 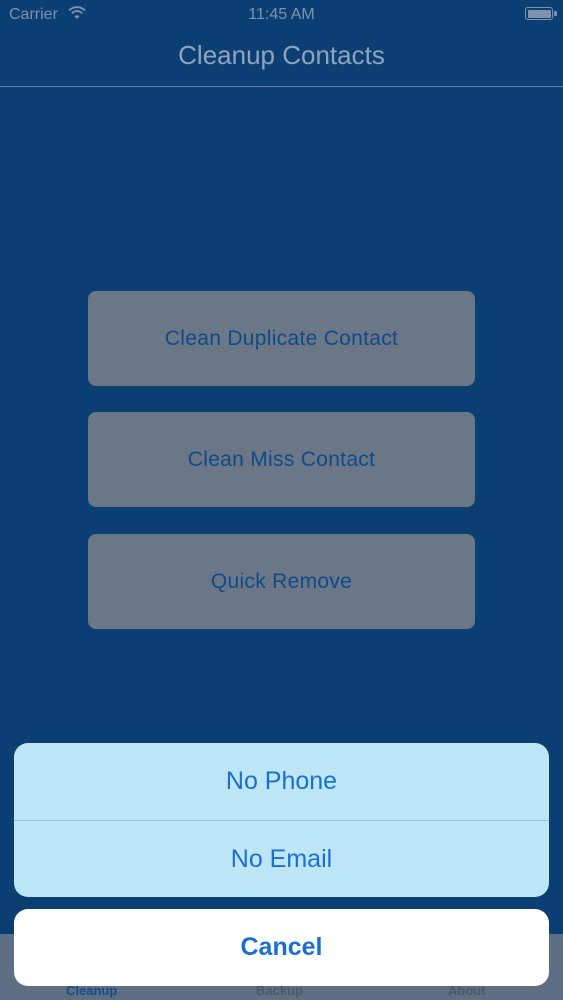 I want to click on quick-remove-button: Quick Remove, so click(x=281, y=581).